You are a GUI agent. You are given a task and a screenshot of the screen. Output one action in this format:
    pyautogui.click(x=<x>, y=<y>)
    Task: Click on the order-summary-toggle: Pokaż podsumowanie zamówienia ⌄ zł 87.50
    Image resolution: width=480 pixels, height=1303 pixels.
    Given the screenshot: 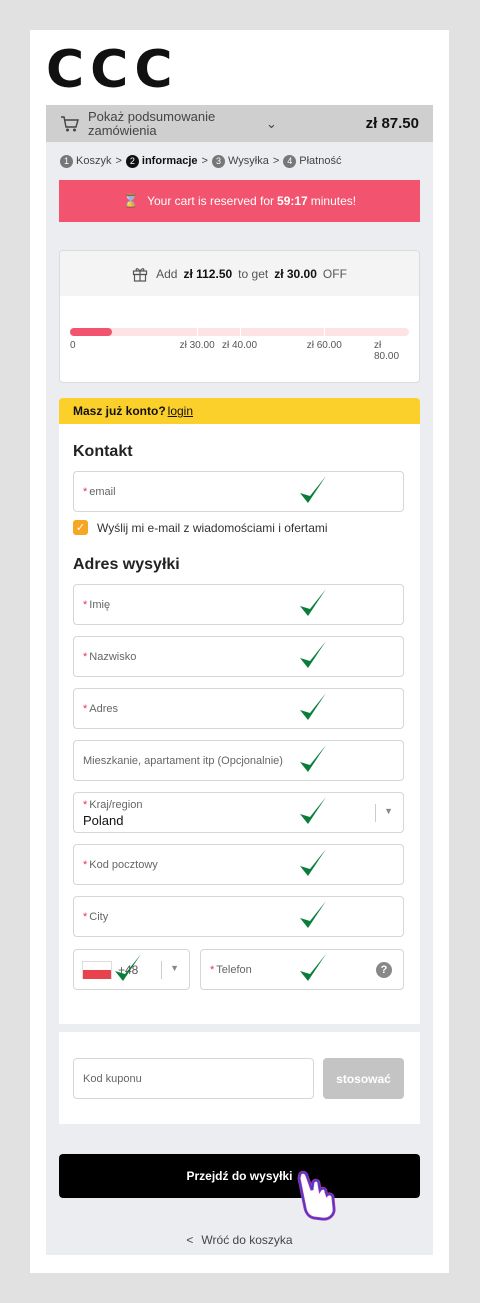 What is the action you would take?
    pyautogui.click(x=239, y=123)
    